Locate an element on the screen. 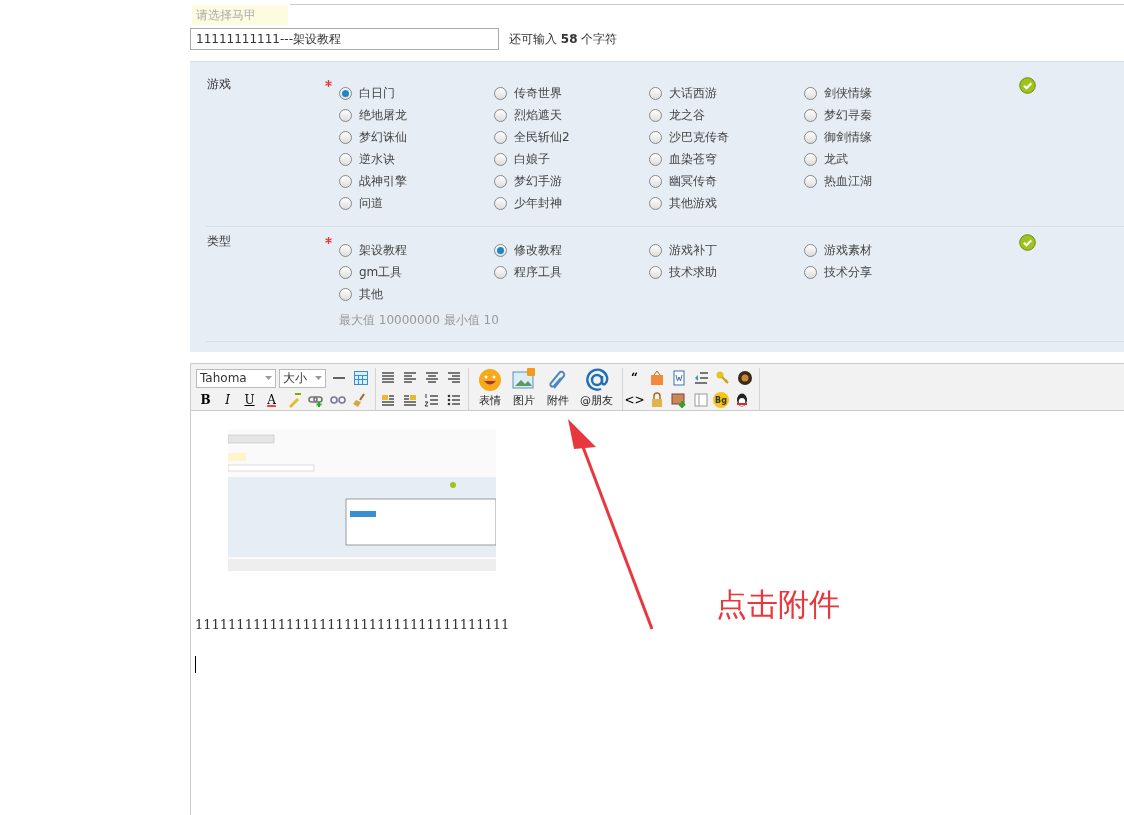 This screenshot has width=1124, height=815. field-label: 类型 is located at coordinates (219, 241).